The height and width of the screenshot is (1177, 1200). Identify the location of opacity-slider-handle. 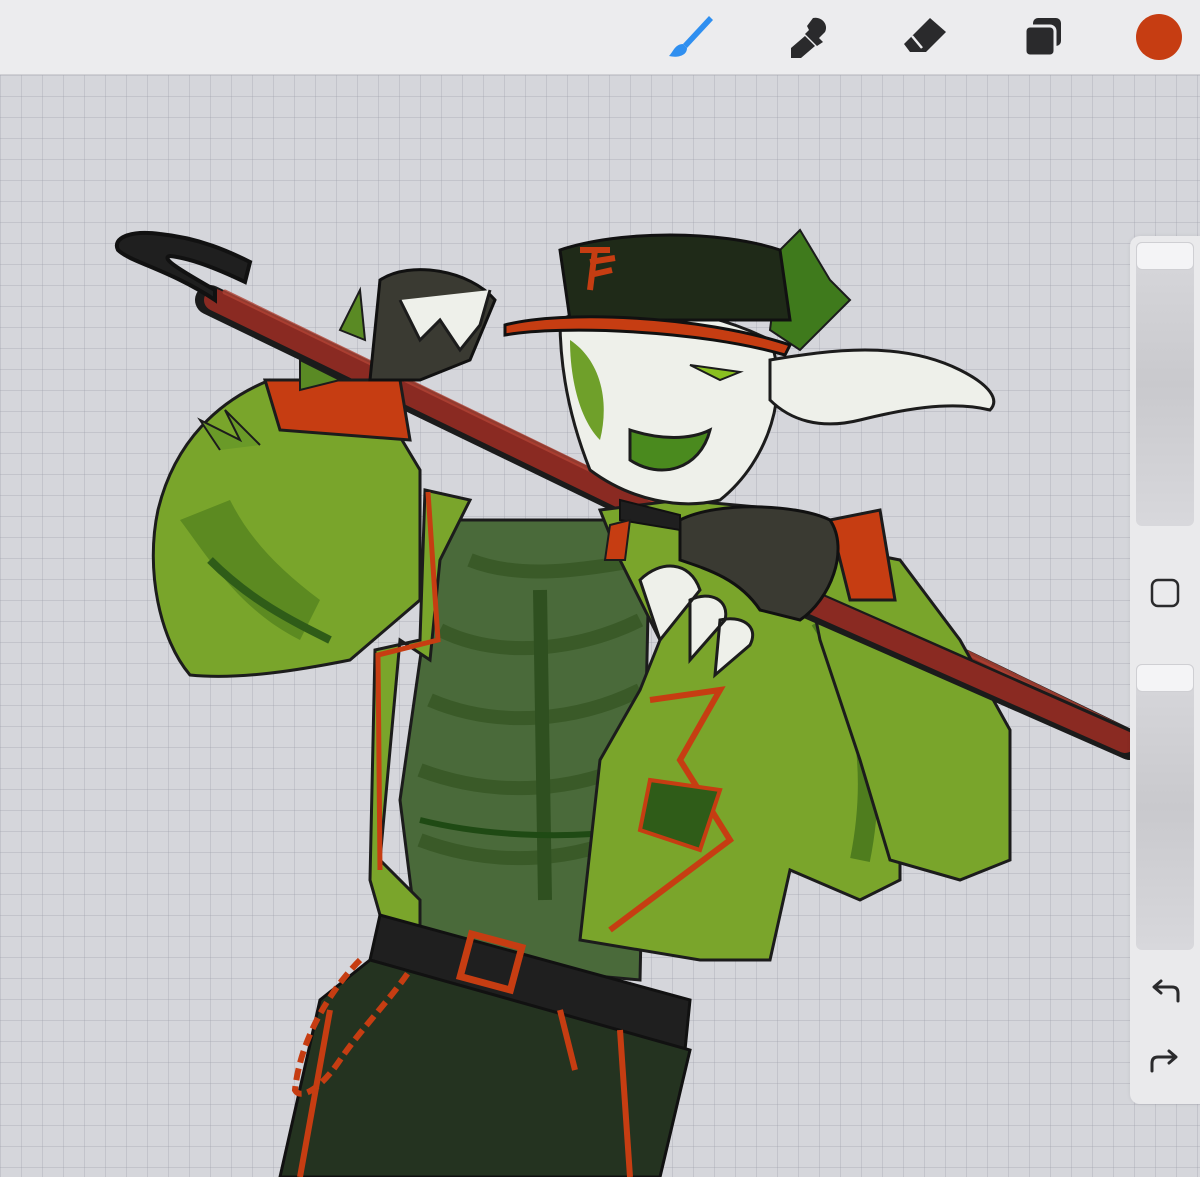
(1165, 678).